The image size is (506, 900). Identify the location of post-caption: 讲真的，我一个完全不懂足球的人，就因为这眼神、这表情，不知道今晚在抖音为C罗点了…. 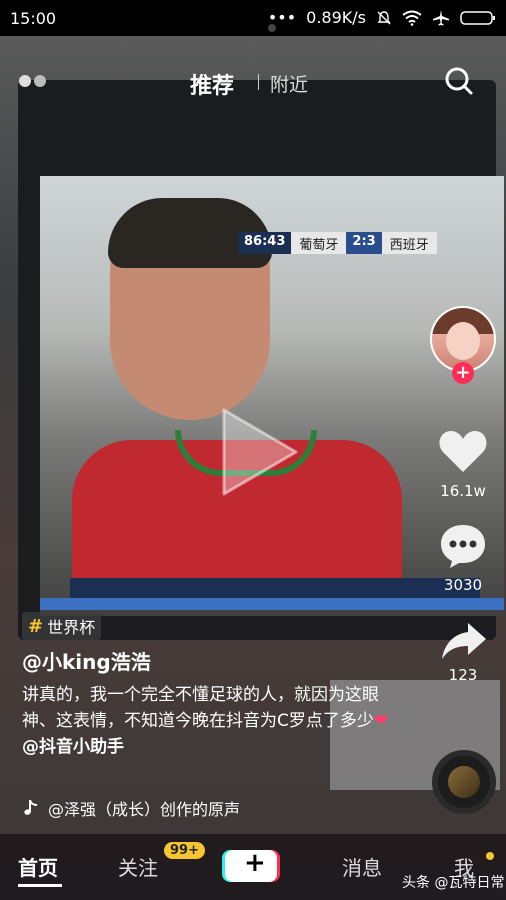
(207, 721).